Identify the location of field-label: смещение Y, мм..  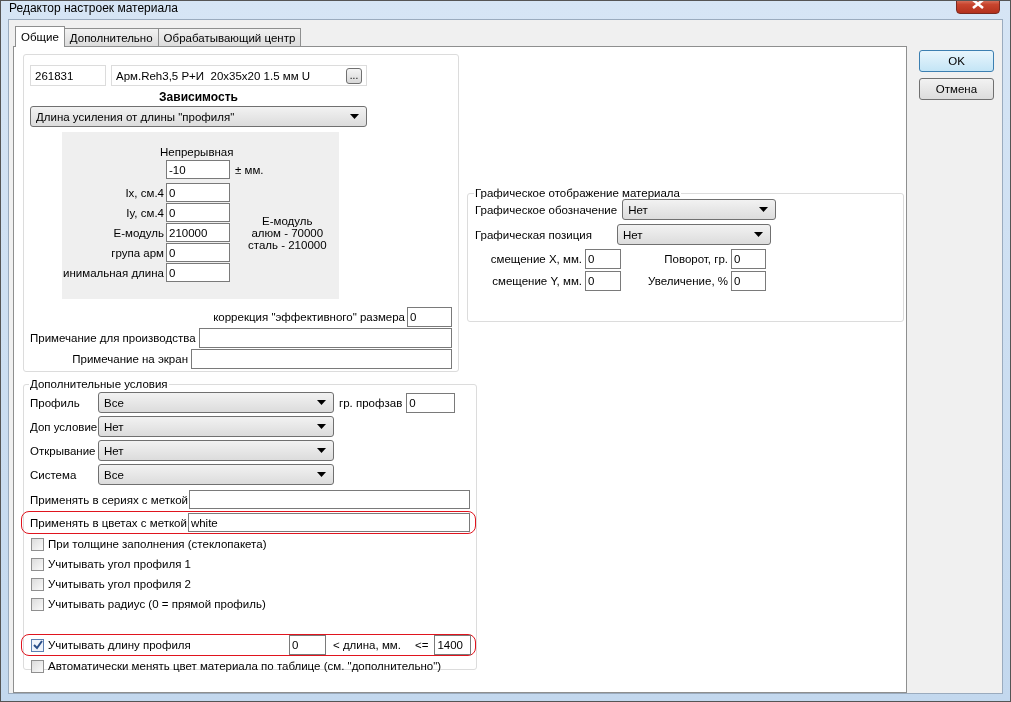
(536, 281).